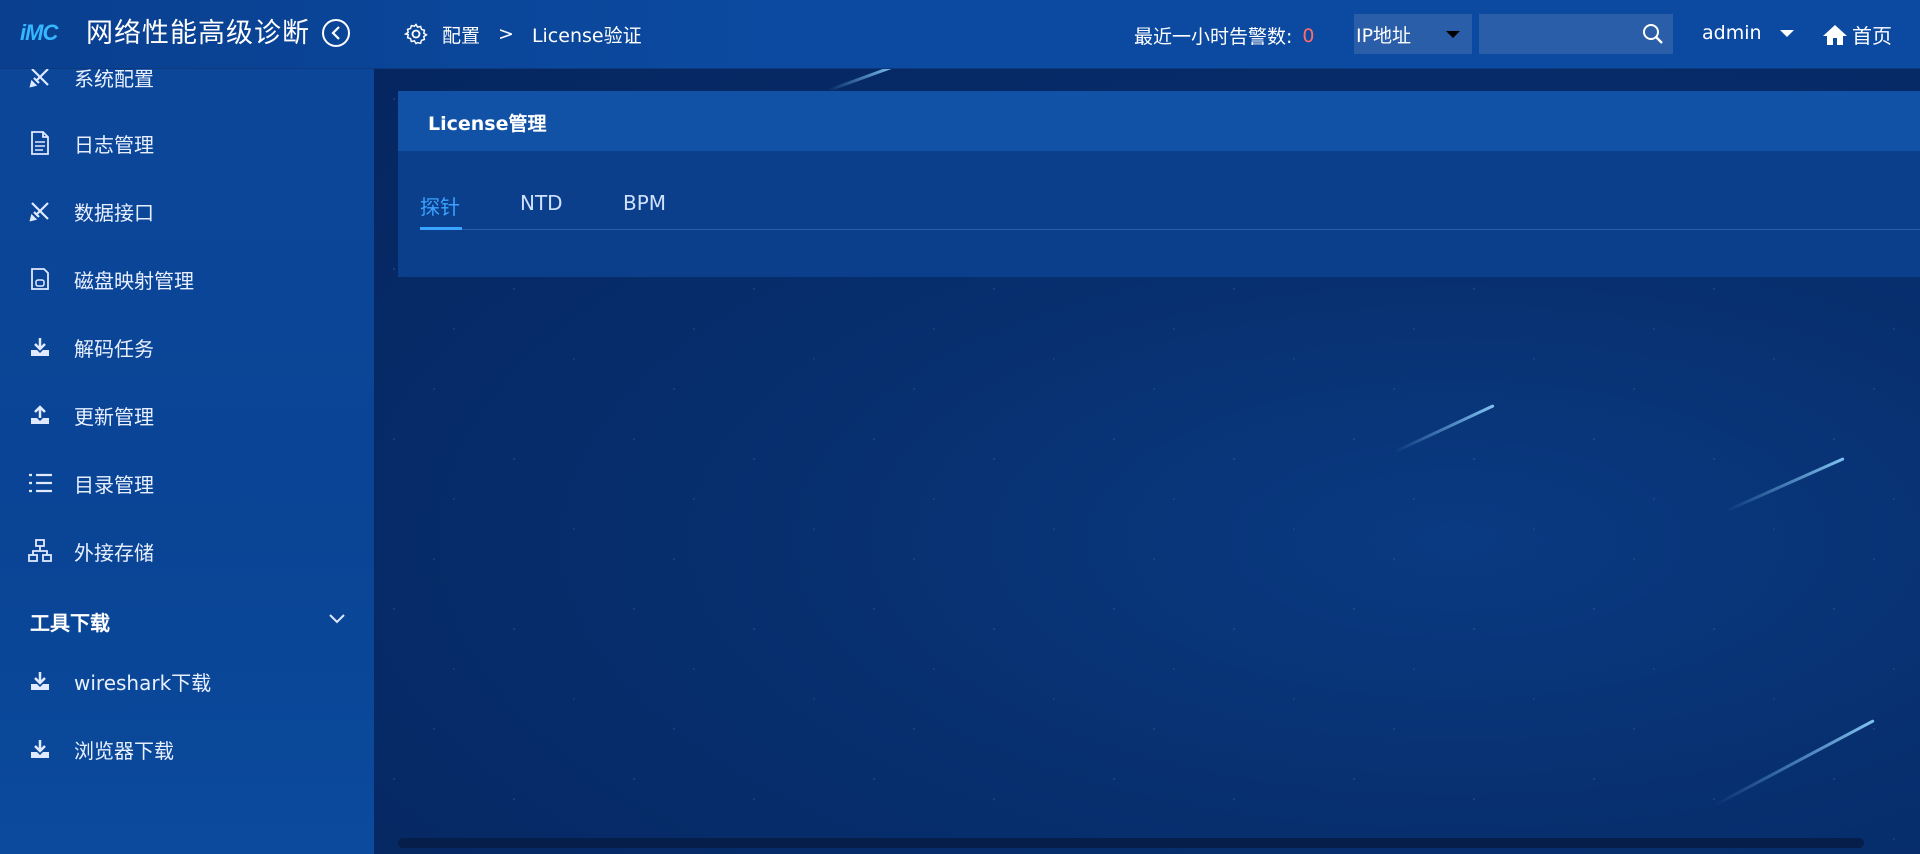  I want to click on sidebar-group-tool-download: 工具下载, so click(187, 621).